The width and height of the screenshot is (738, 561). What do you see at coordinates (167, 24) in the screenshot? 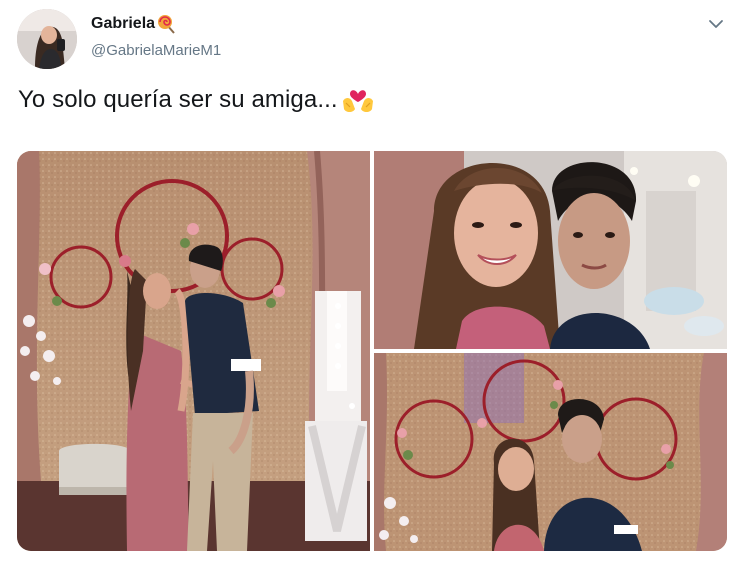
I see `lollipop-icon` at bounding box center [167, 24].